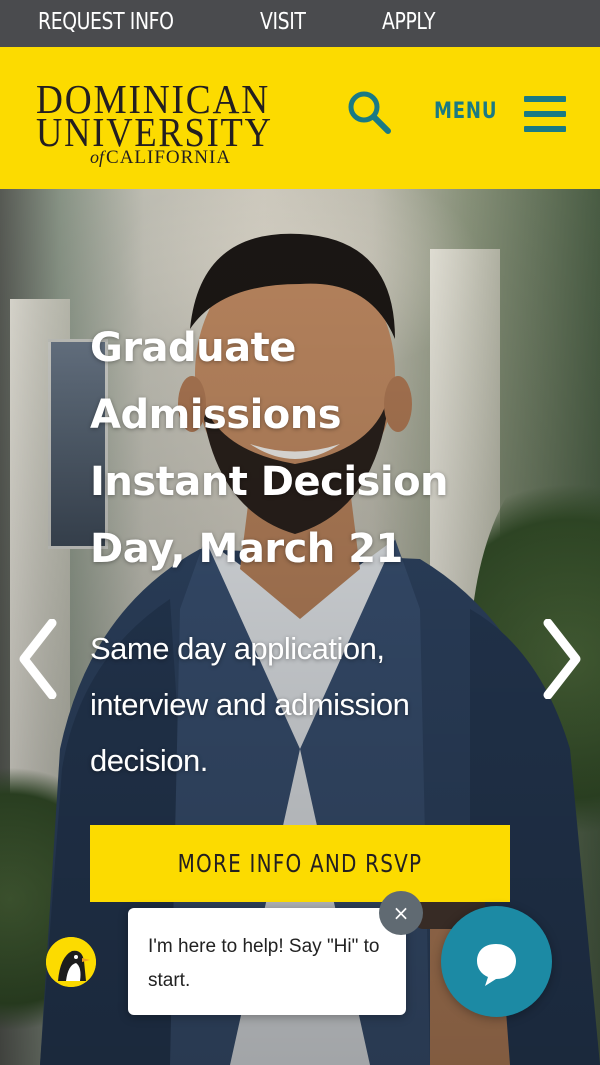 The image size is (600, 1065). I want to click on chat-avatar, so click(71, 962).